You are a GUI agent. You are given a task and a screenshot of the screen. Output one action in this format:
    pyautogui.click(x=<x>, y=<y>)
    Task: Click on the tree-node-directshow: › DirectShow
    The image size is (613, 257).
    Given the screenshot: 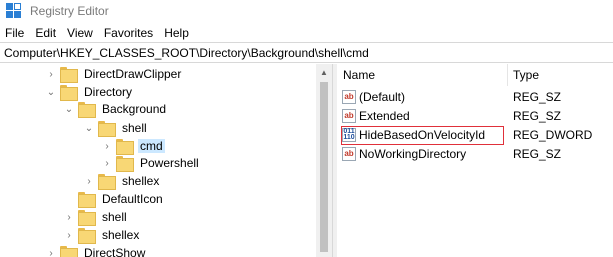 What is the action you would take?
    pyautogui.click(x=96, y=250)
    